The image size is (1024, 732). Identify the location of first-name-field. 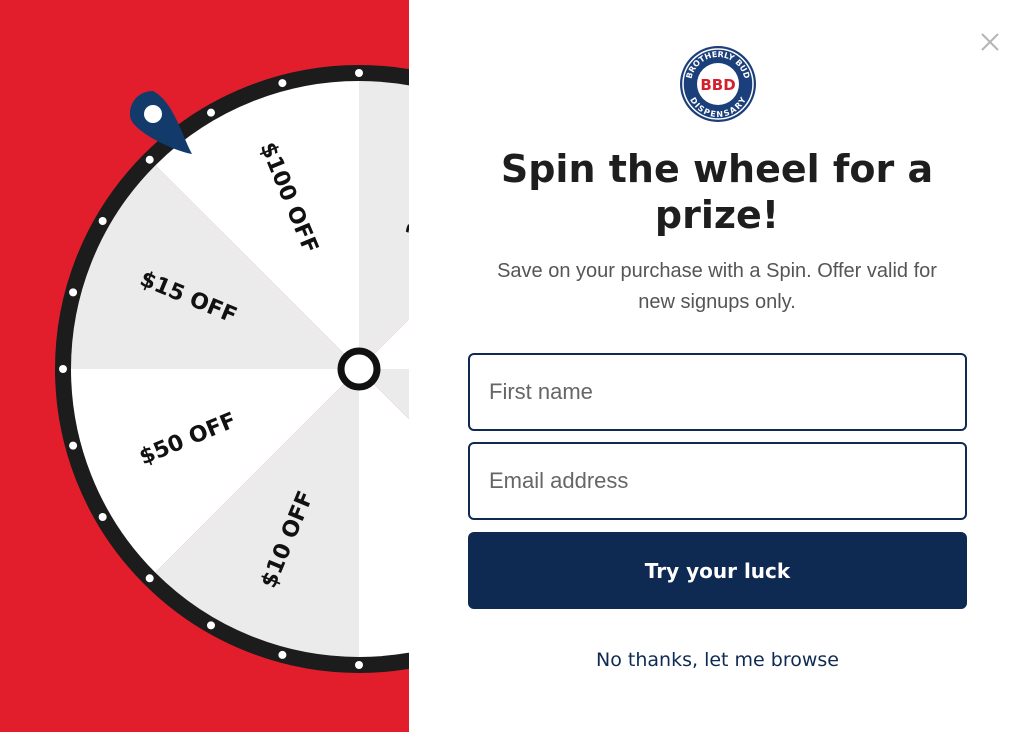
(717, 392).